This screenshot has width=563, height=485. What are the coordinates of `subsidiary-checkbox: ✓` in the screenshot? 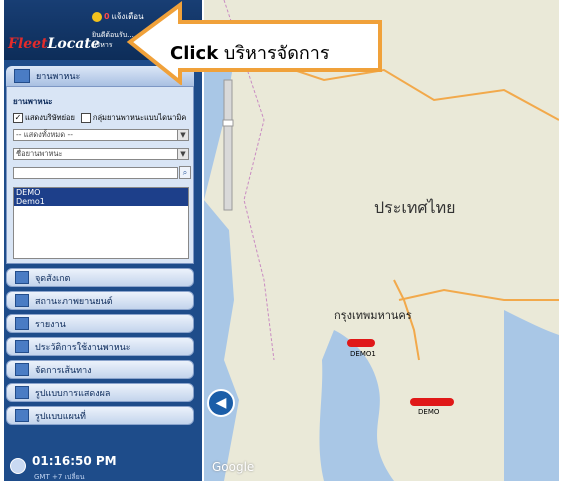 It's located at (18, 118).